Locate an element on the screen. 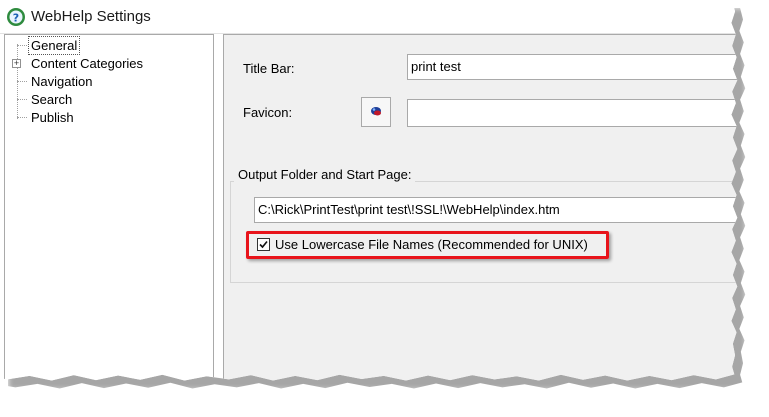 Image resolution: width=769 pixels, height=417 pixels. favicon-picker-button is located at coordinates (376, 112).